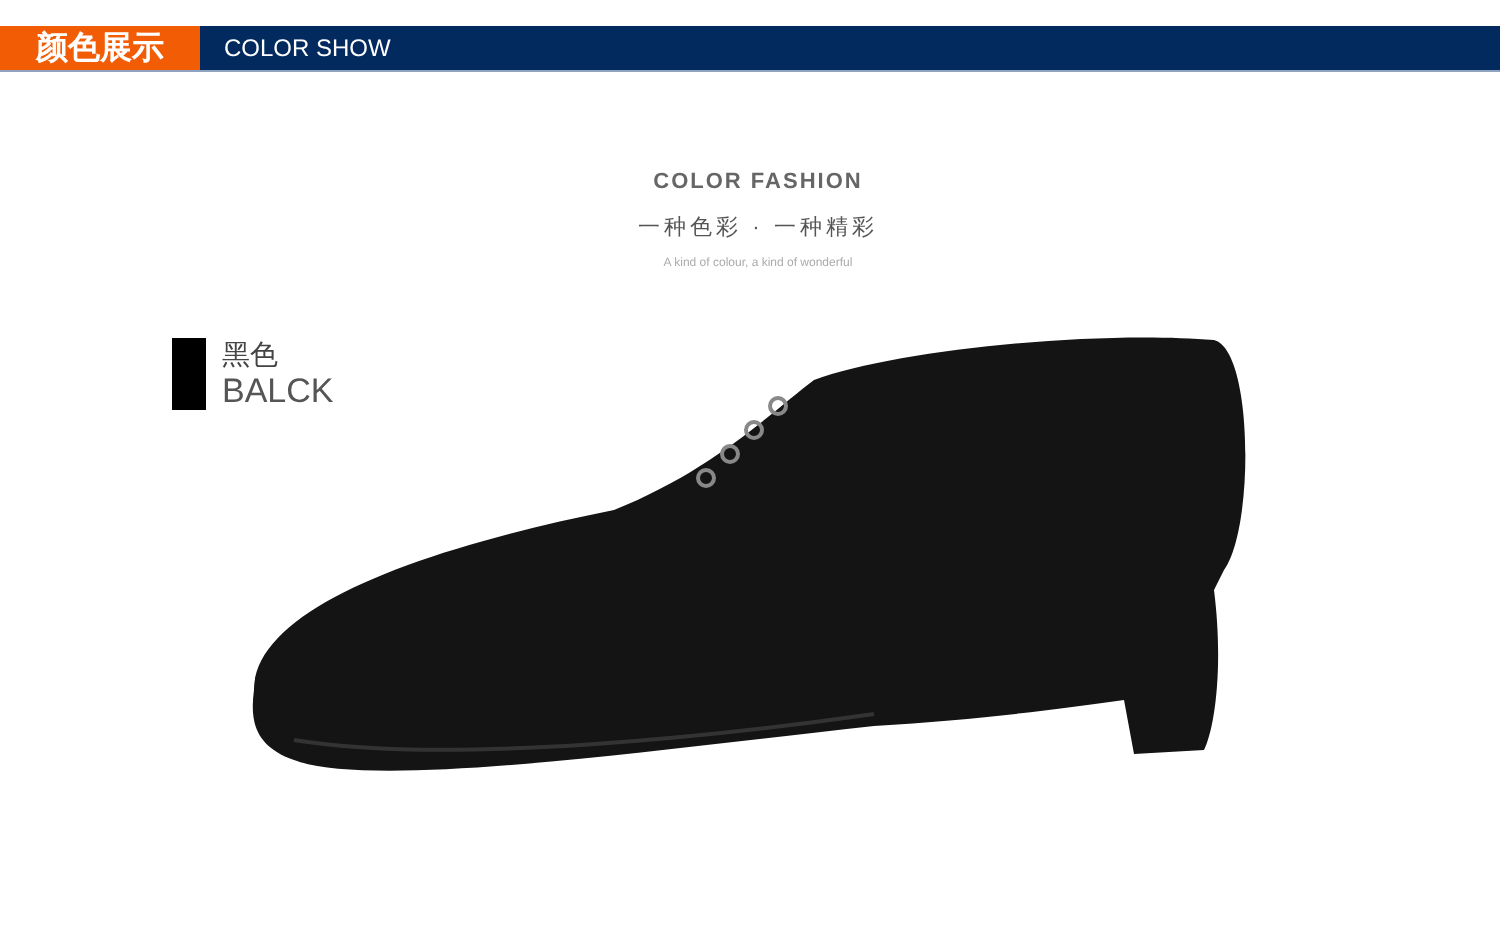 The width and height of the screenshot is (1500, 940). Describe the element at coordinates (278, 392) in the screenshot. I see `color-name-en: BALCK` at that location.